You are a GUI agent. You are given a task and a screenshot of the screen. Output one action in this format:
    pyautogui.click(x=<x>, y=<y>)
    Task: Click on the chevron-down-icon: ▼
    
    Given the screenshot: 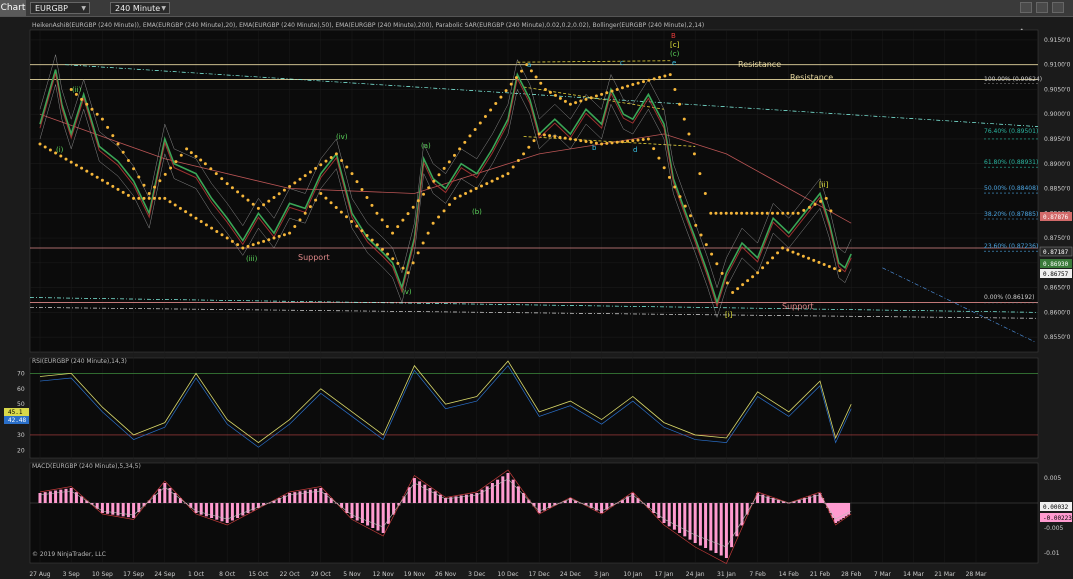 What is the action you would take?
    pyautogui.click(x=163, y=8)
    